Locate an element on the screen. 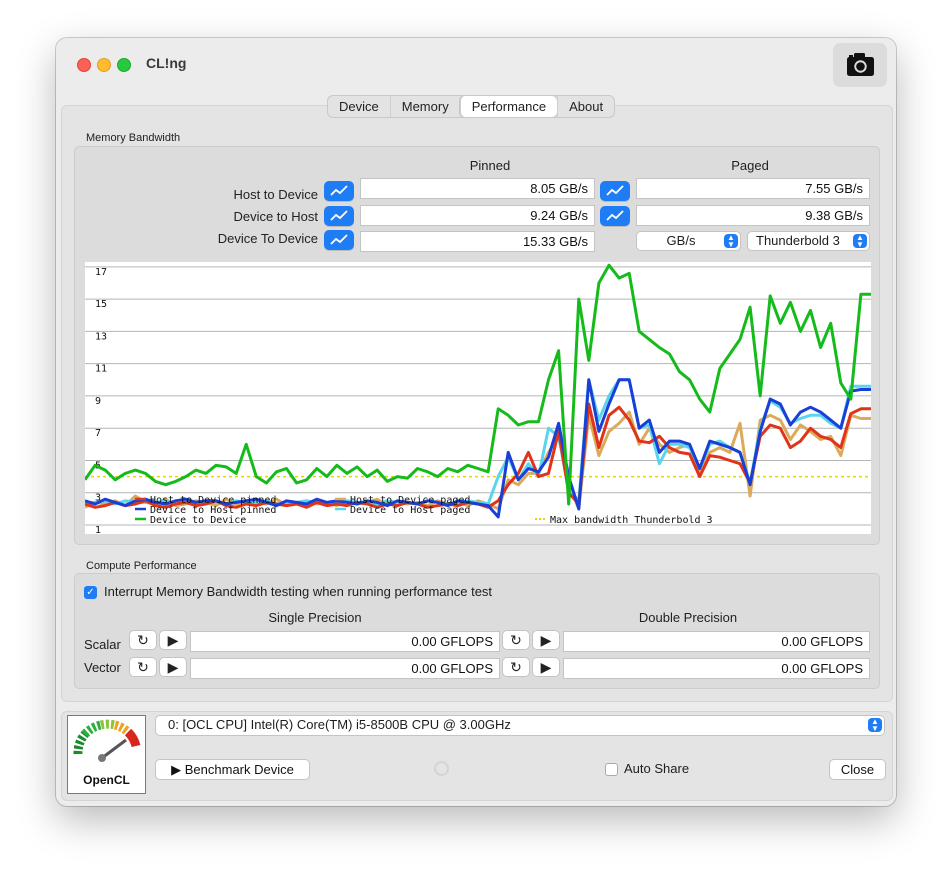 The height and width of the screenshot is (880, 952). vector-double-play-button: ▶ is located at coordinates (546, 667).